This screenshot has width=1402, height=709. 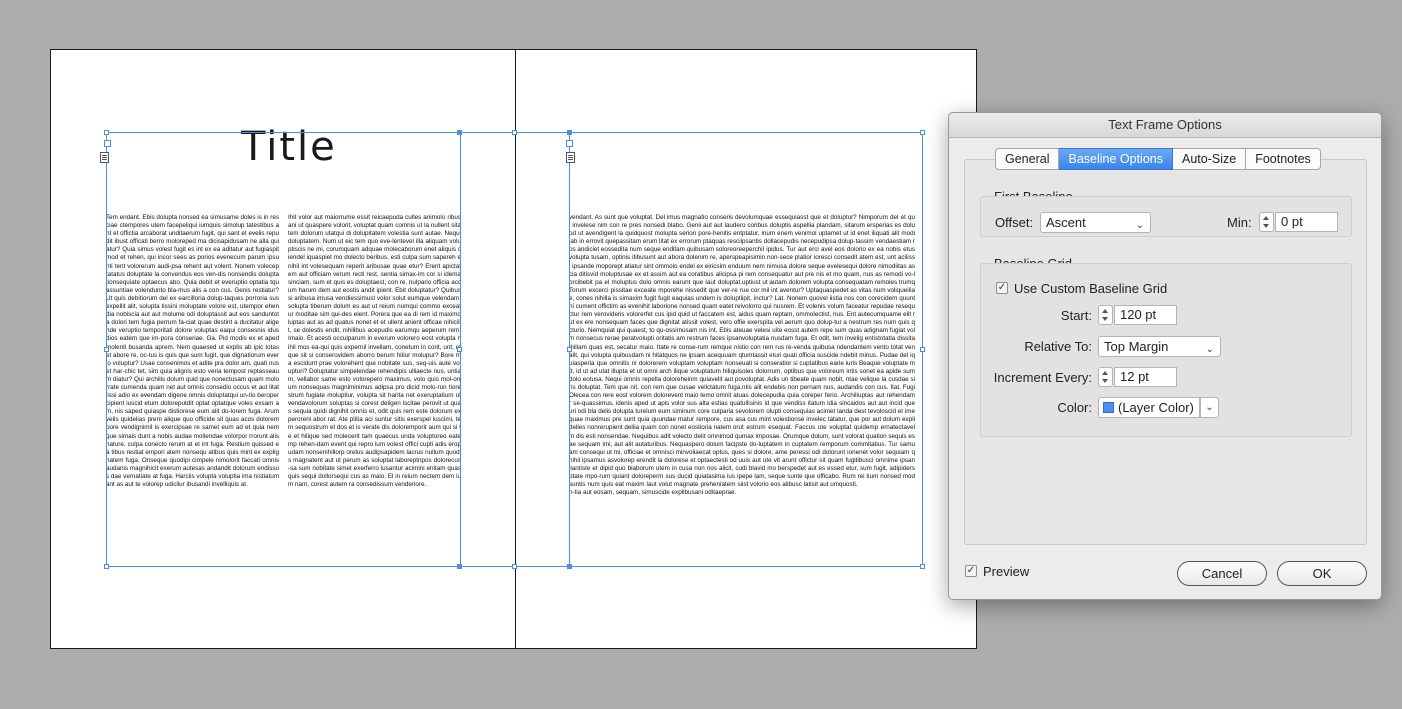 I want to click on dialog-title: Text Frame Options, so click(x=1165, y=125).